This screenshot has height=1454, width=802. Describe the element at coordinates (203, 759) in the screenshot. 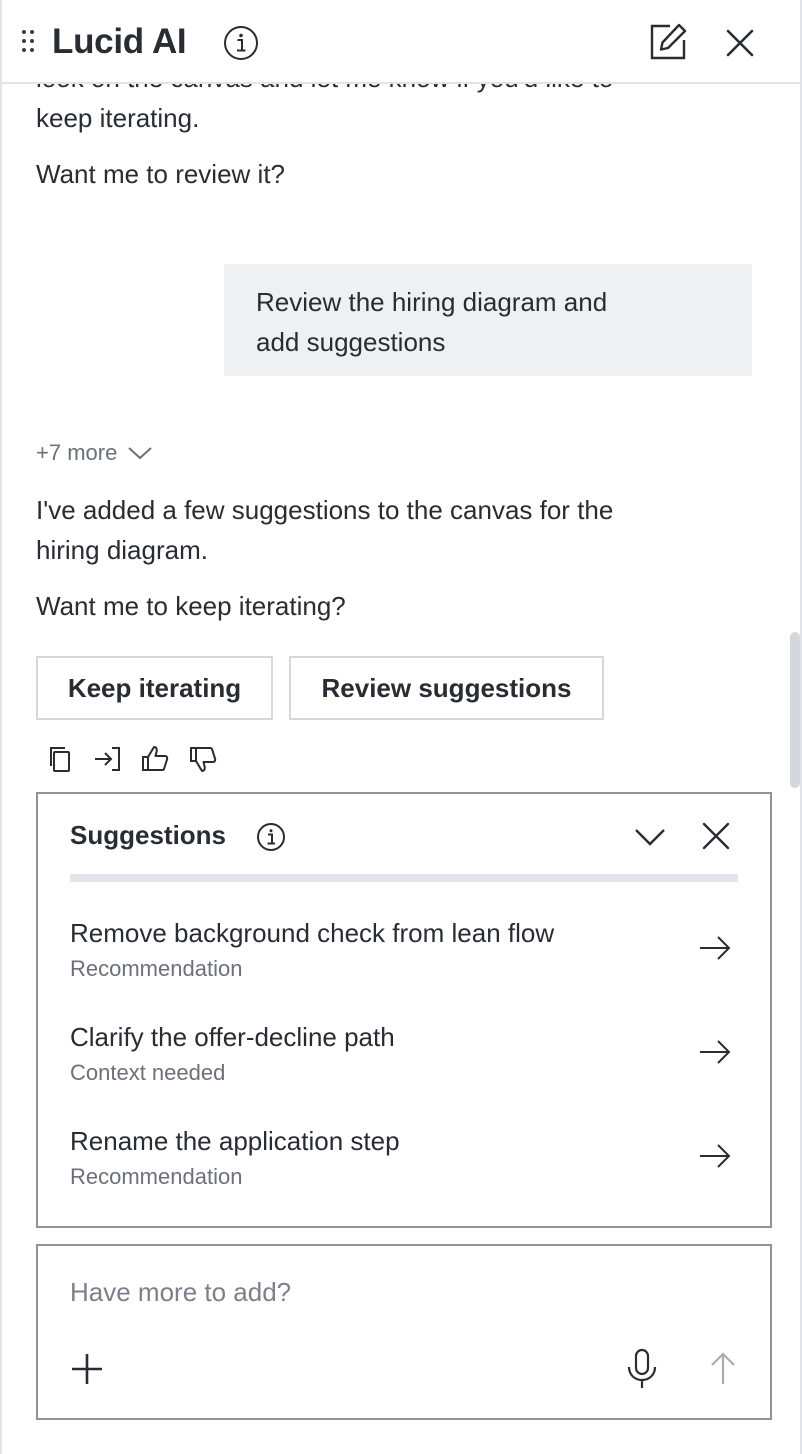

I see `thumbs-down-icon` at that location.